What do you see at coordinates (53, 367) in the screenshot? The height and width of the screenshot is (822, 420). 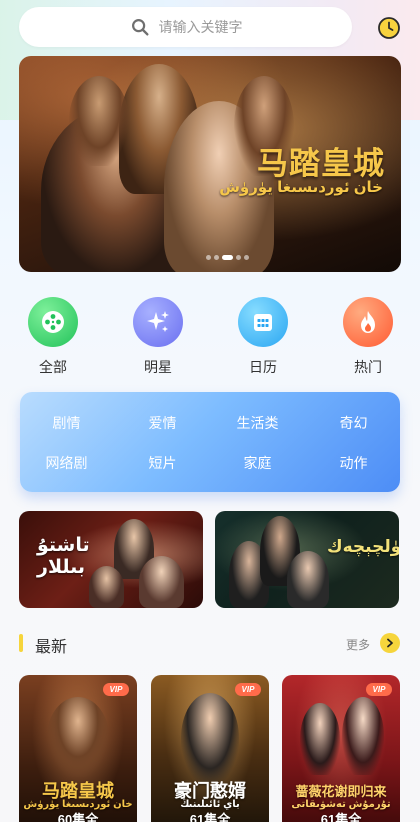 I see `quick-nav-label: 全部` at bounding box center [53, 367].